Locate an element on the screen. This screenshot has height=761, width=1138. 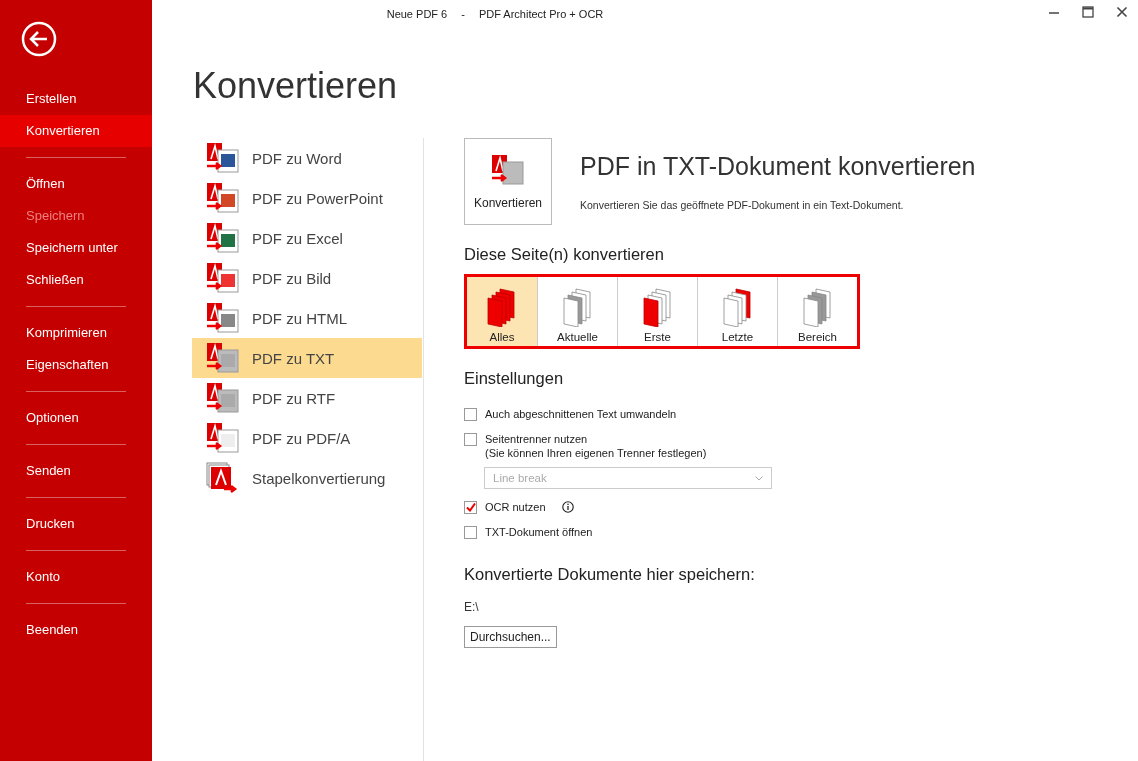
format-item: Stapelkonvertierung is located at coordinates (307, 478).